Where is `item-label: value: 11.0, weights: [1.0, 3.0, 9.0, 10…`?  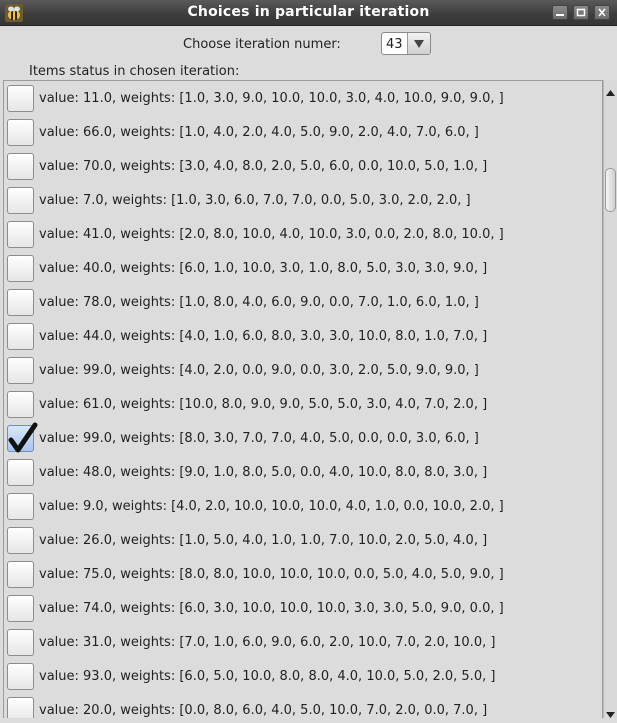
item-label: value: 11.0, weights: [1.0, 3.0, 9.0, 10… is located at coordinates (271, 98).